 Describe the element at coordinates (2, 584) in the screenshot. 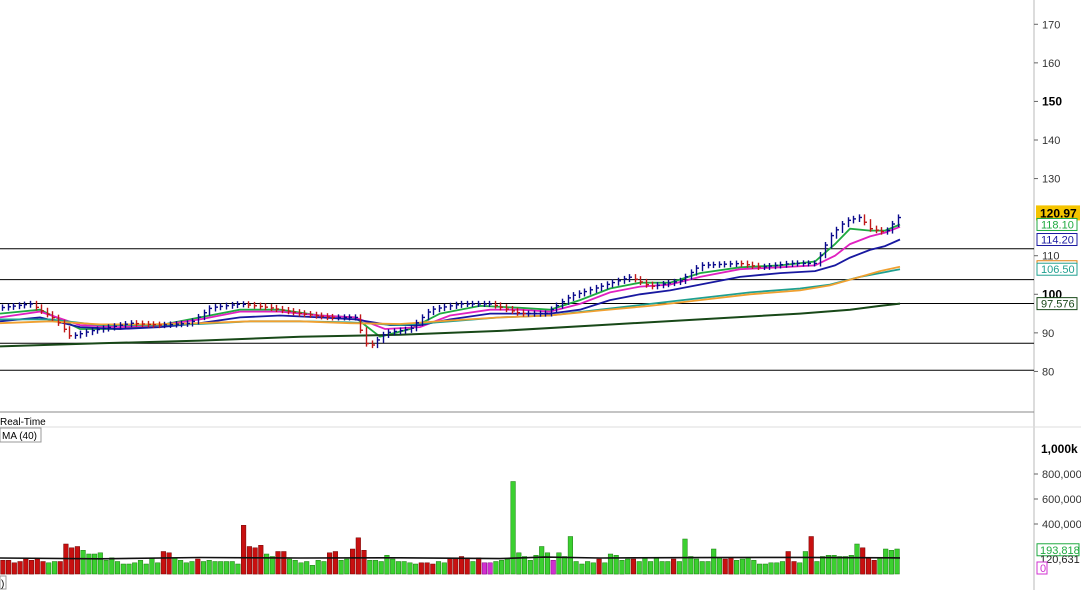

I see `bottom-left-legend: )` at that location.